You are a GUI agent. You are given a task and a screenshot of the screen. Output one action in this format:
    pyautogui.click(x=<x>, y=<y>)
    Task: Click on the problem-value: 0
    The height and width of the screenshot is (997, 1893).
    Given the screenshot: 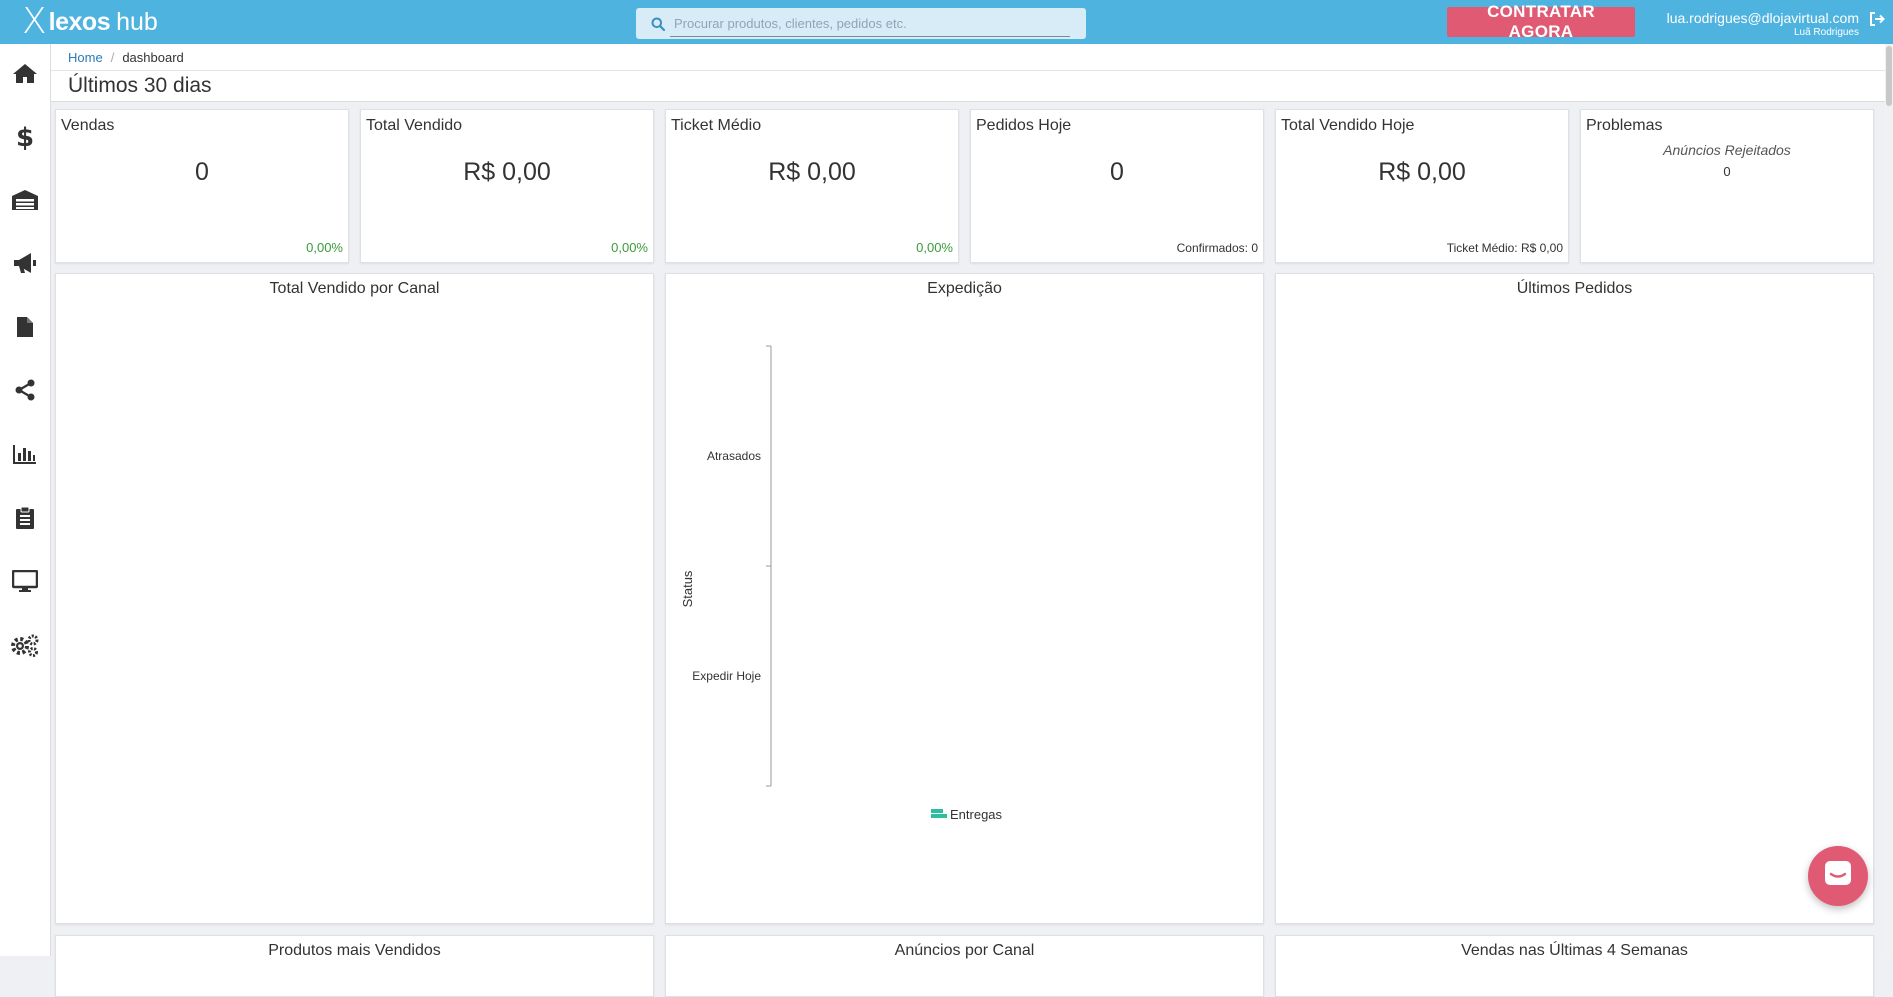 What is the action you would take?
    pyautogui.click(x=1727, y=171)
    